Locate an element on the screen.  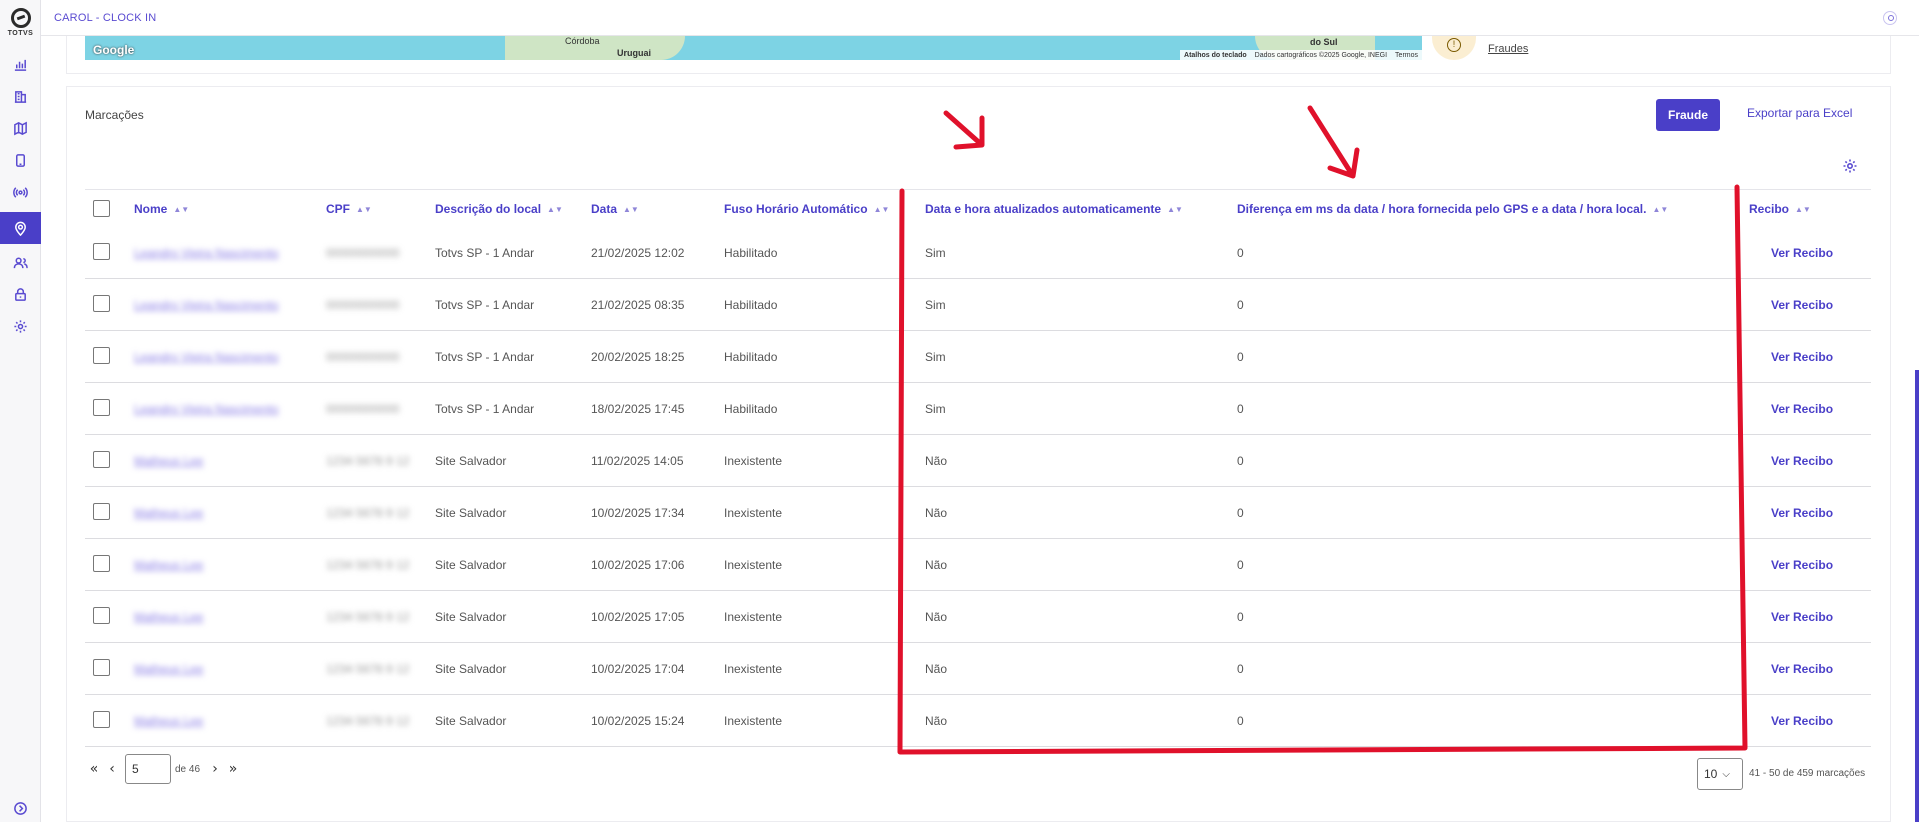
fraud-button: Fraude is located at coordinates (1688, 115).